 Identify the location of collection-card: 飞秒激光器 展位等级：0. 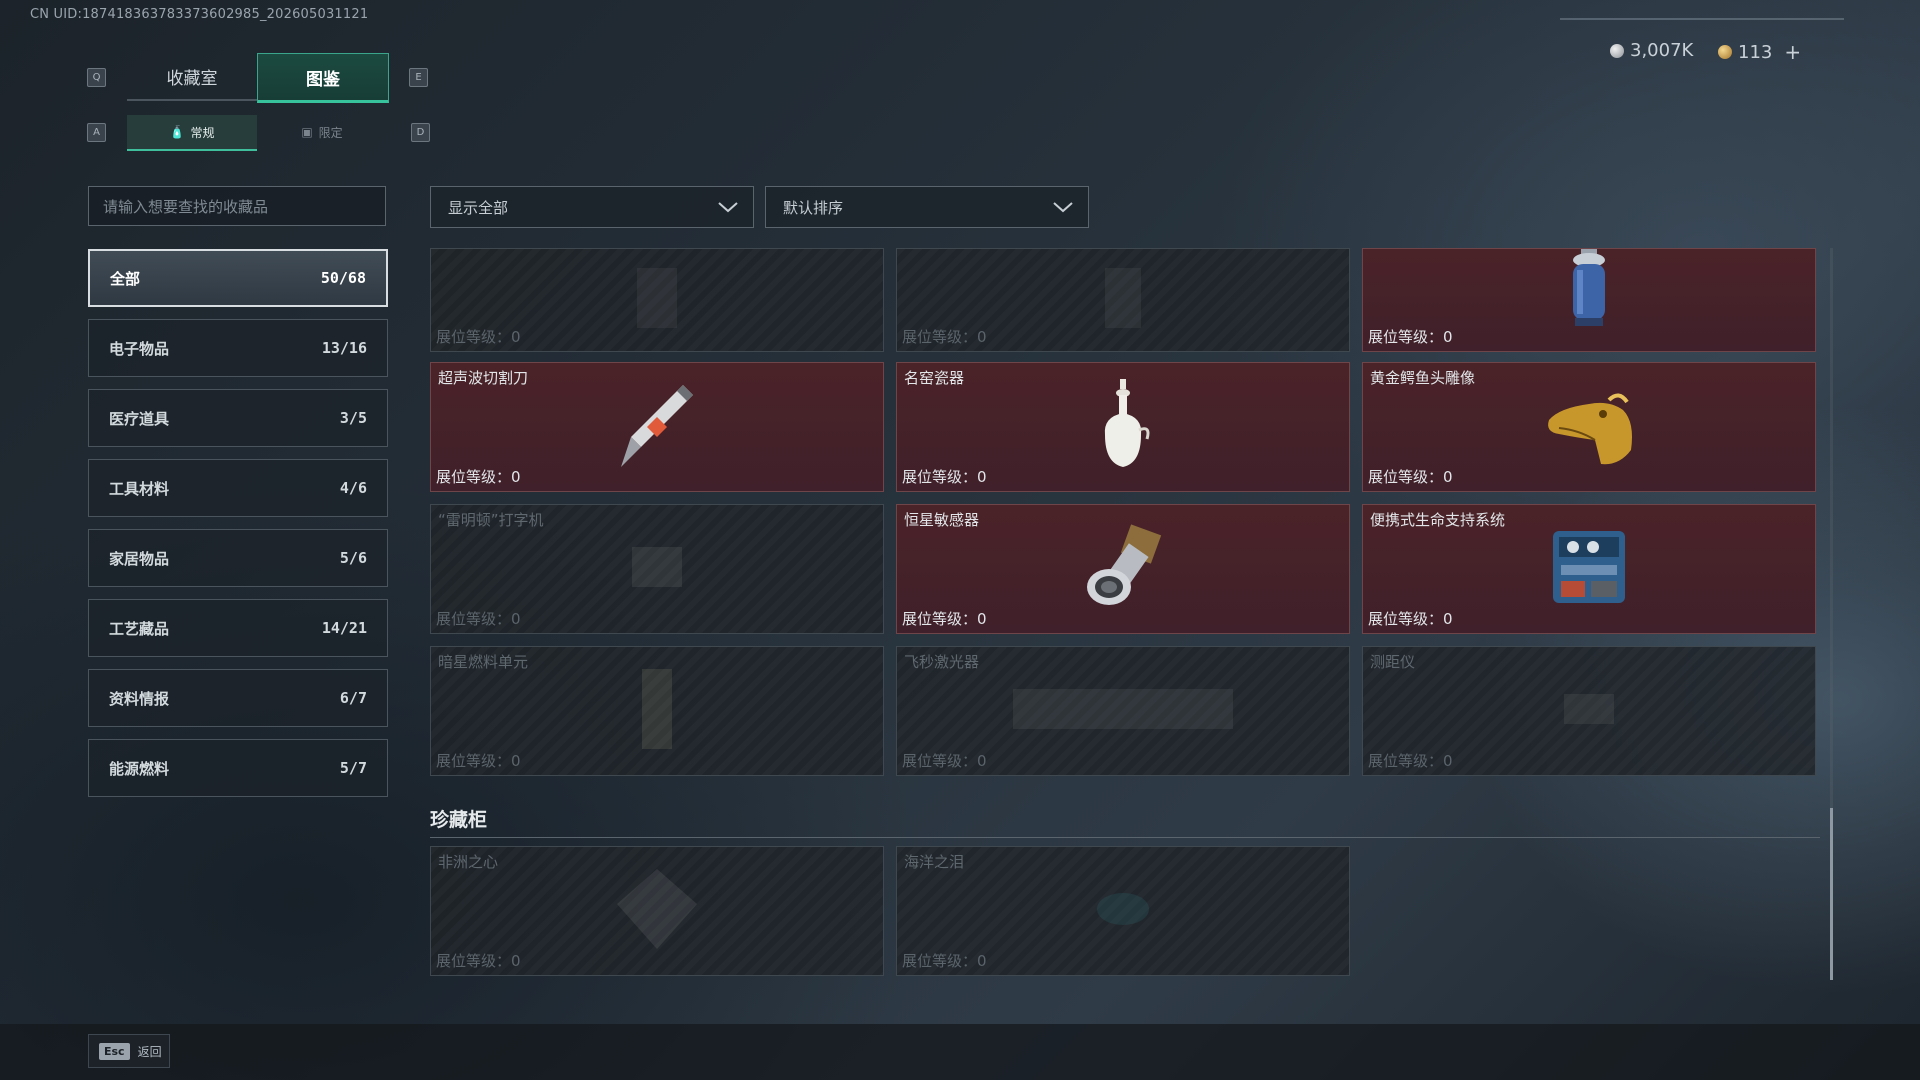
(1123, 711).